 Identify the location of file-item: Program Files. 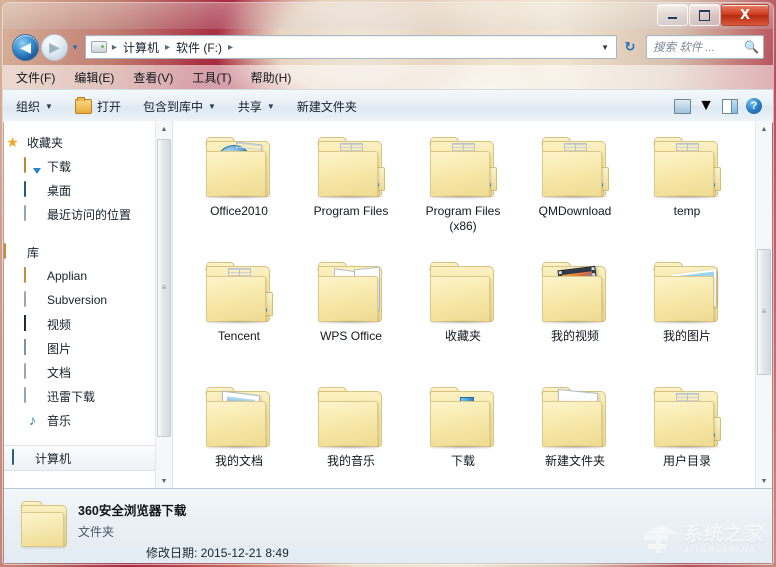
(351, 195).